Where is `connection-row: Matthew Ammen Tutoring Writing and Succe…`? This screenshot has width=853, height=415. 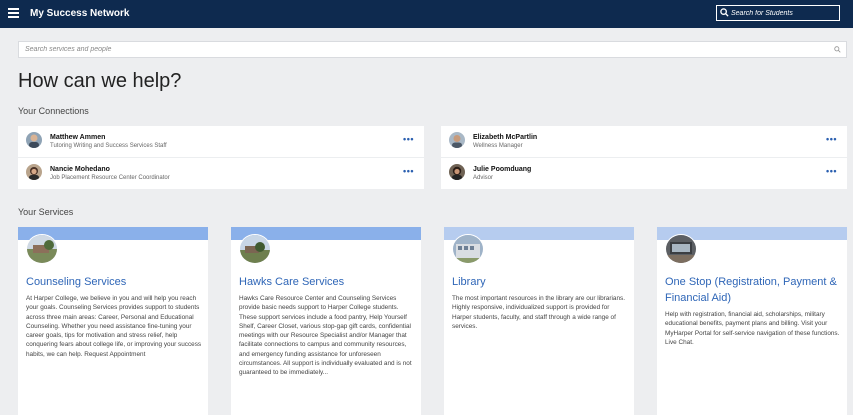
connection-row: Matthew Ammen Tutoring Writing and Succe… is located at coordinates (221, 142).